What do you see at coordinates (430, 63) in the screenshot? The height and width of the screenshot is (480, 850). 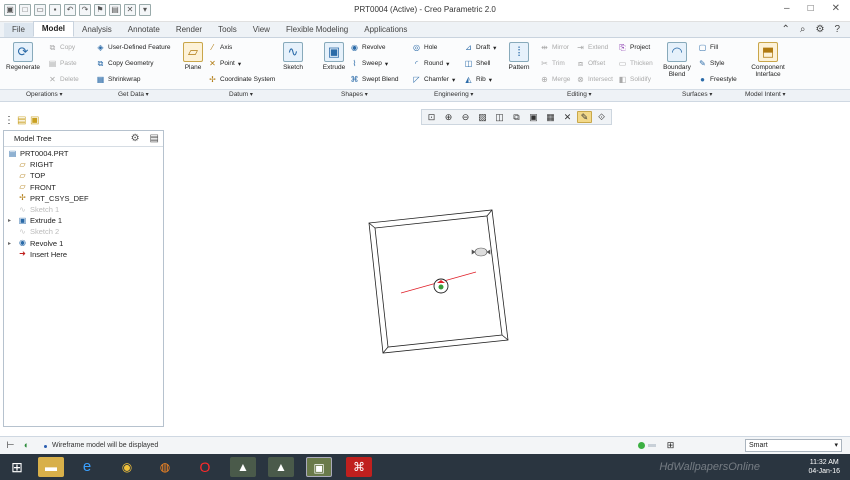 I see `round-button: ◜ Round ▾` at bounding box center [430, 63].